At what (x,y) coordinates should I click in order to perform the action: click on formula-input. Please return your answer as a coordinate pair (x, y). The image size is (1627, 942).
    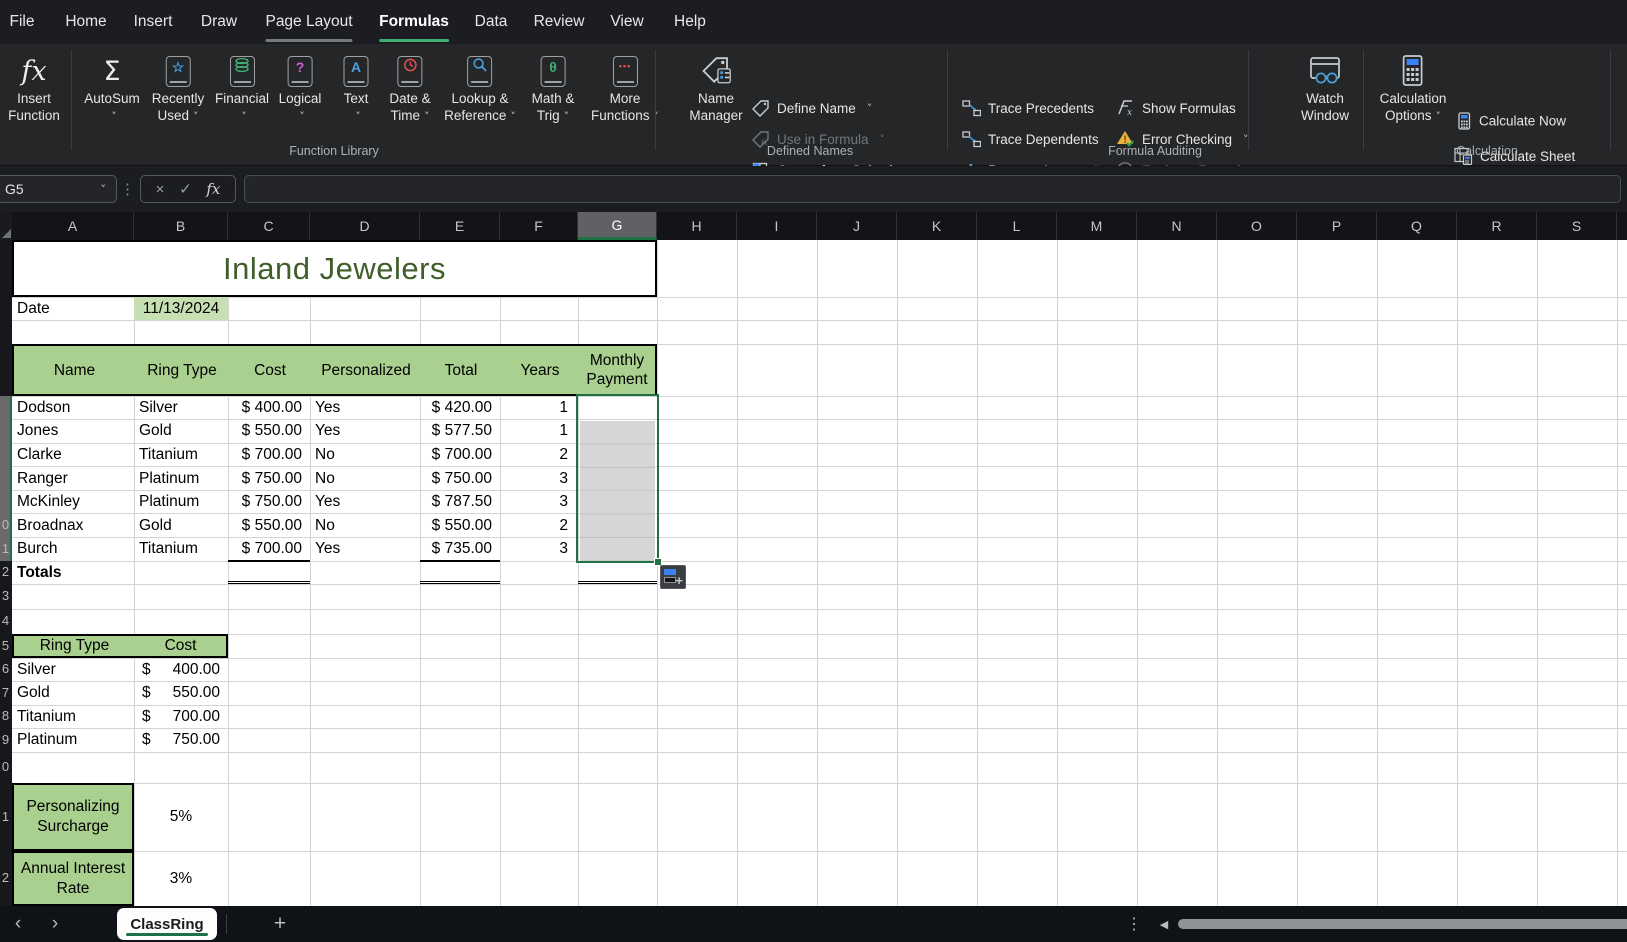
    Looking at the image, I should click on (932, 189).